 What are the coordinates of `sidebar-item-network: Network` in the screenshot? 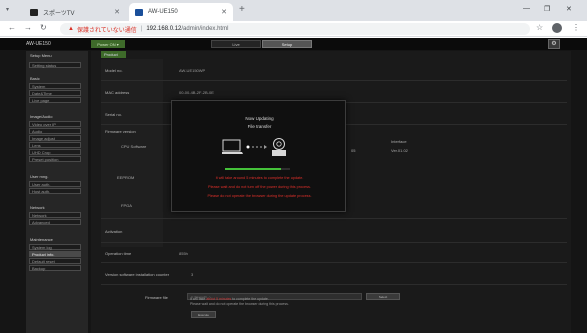 It's located at (55, 215).